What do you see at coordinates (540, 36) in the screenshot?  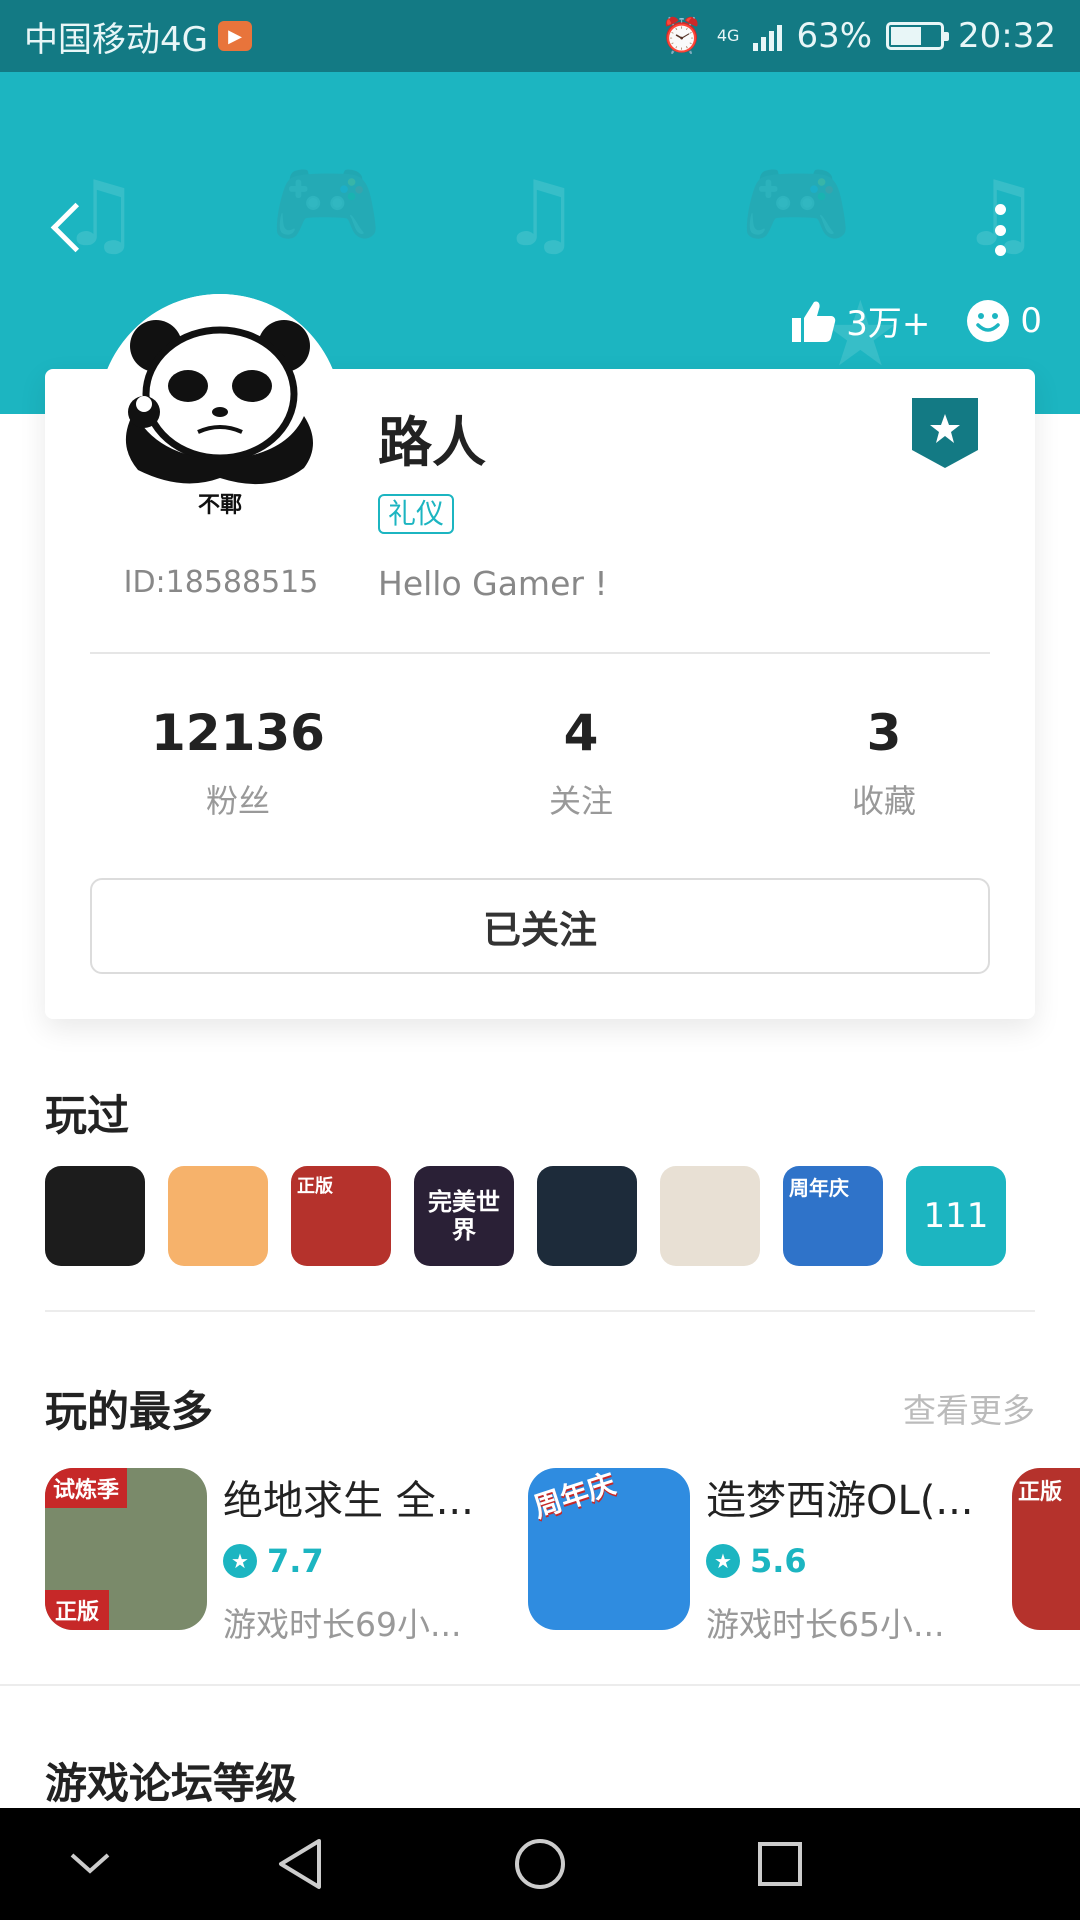 I see `status-bar: 中国移动4G ▶ ⏰ 4G 63% 20:32` at bounding box center [540, 36].